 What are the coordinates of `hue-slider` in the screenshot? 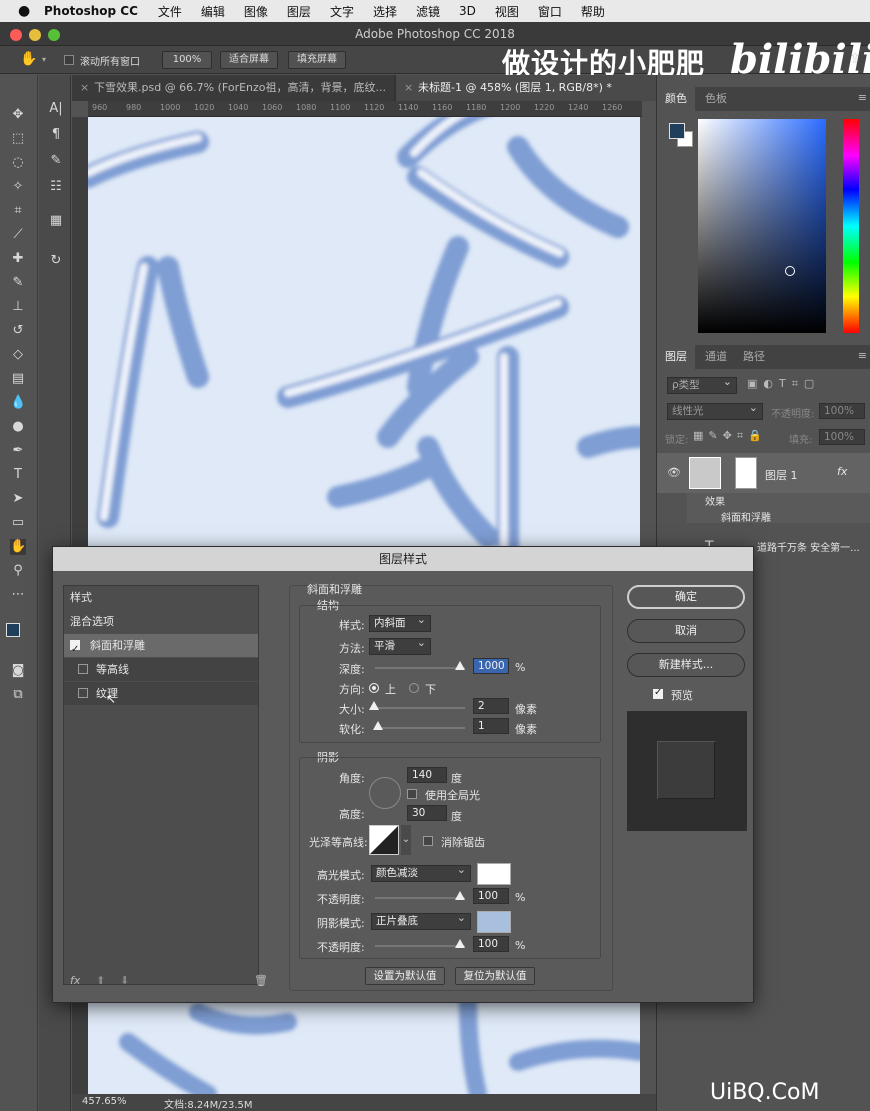 It's located at (851, 226).